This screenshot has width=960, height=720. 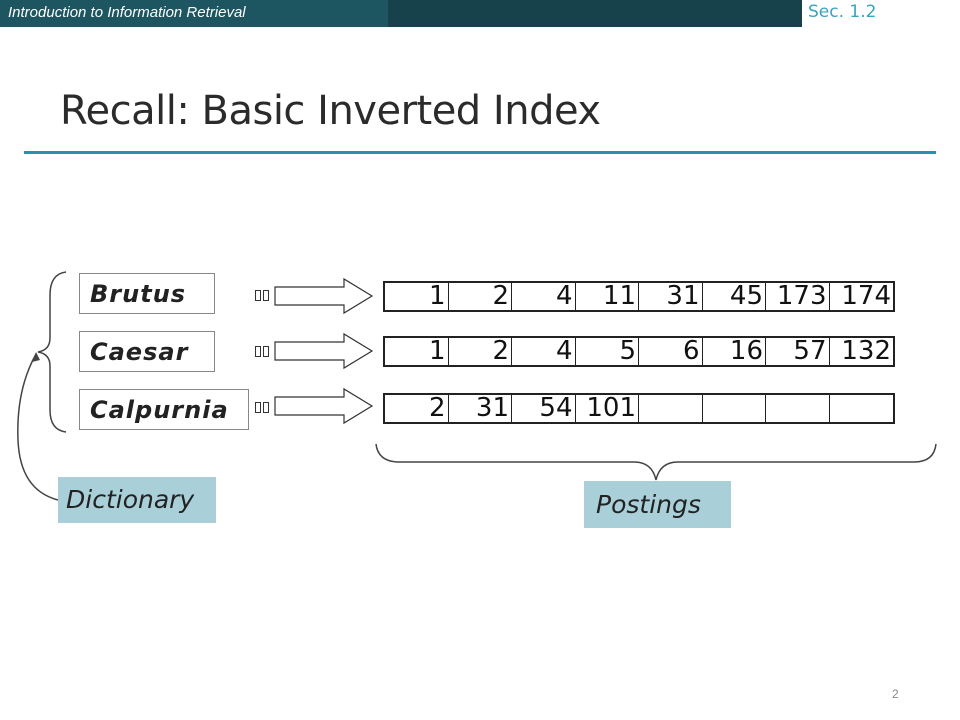 What do you see at coordinates (671, 351) in the screenshot?
I see `posting-cell: 6` at bounding box center [671, 351].